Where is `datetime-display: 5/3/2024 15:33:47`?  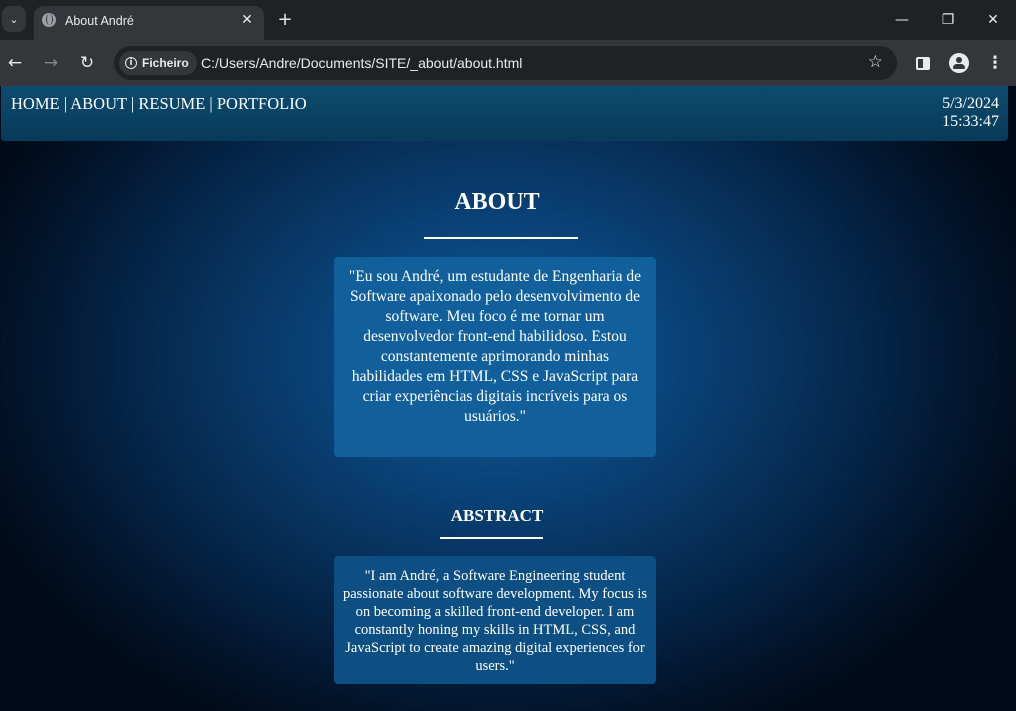
datetime-display: 5/3/2024 15:33:47 is located at coordinates (970, 113).